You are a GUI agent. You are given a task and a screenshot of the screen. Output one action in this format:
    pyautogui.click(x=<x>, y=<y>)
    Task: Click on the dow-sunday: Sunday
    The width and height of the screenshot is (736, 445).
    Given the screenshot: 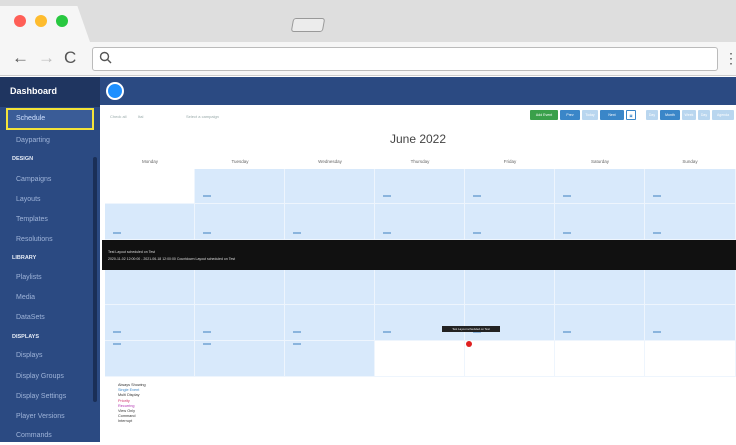 What is the action you would take?
    pyautogui.click(x=690, y=161)
    